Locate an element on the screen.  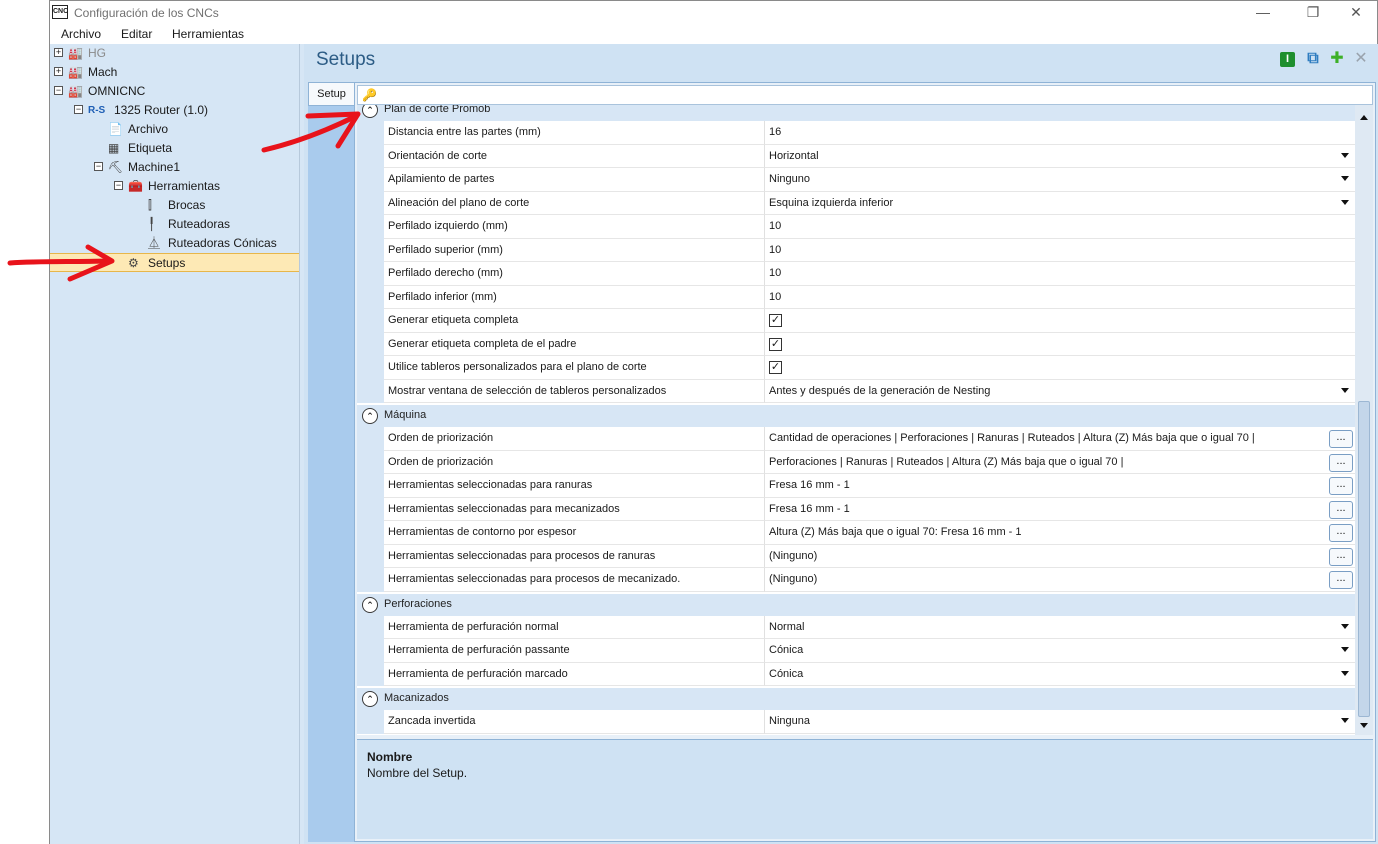
tree-item-1325-router-1-0-: − R-S 1325 Router (1.0) is located at coordinates (174, 110).